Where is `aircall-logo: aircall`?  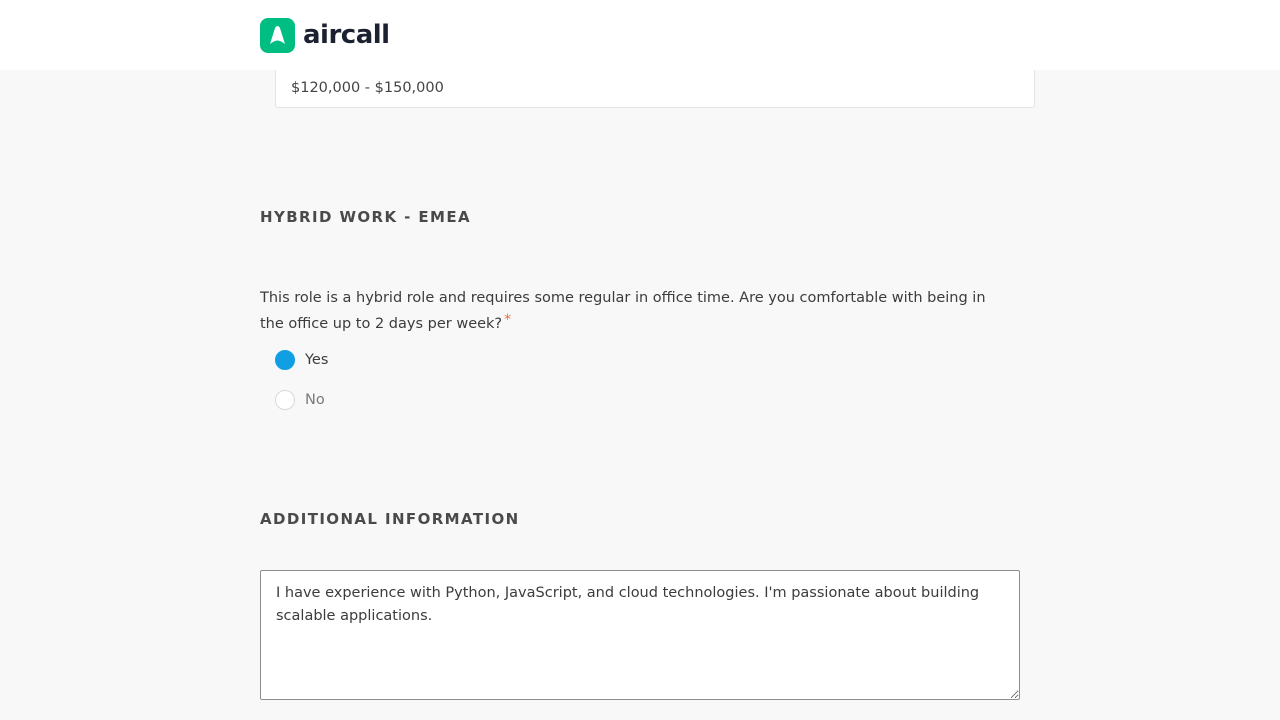
aircall-logo: aircall is located at coordinates (325, 35).